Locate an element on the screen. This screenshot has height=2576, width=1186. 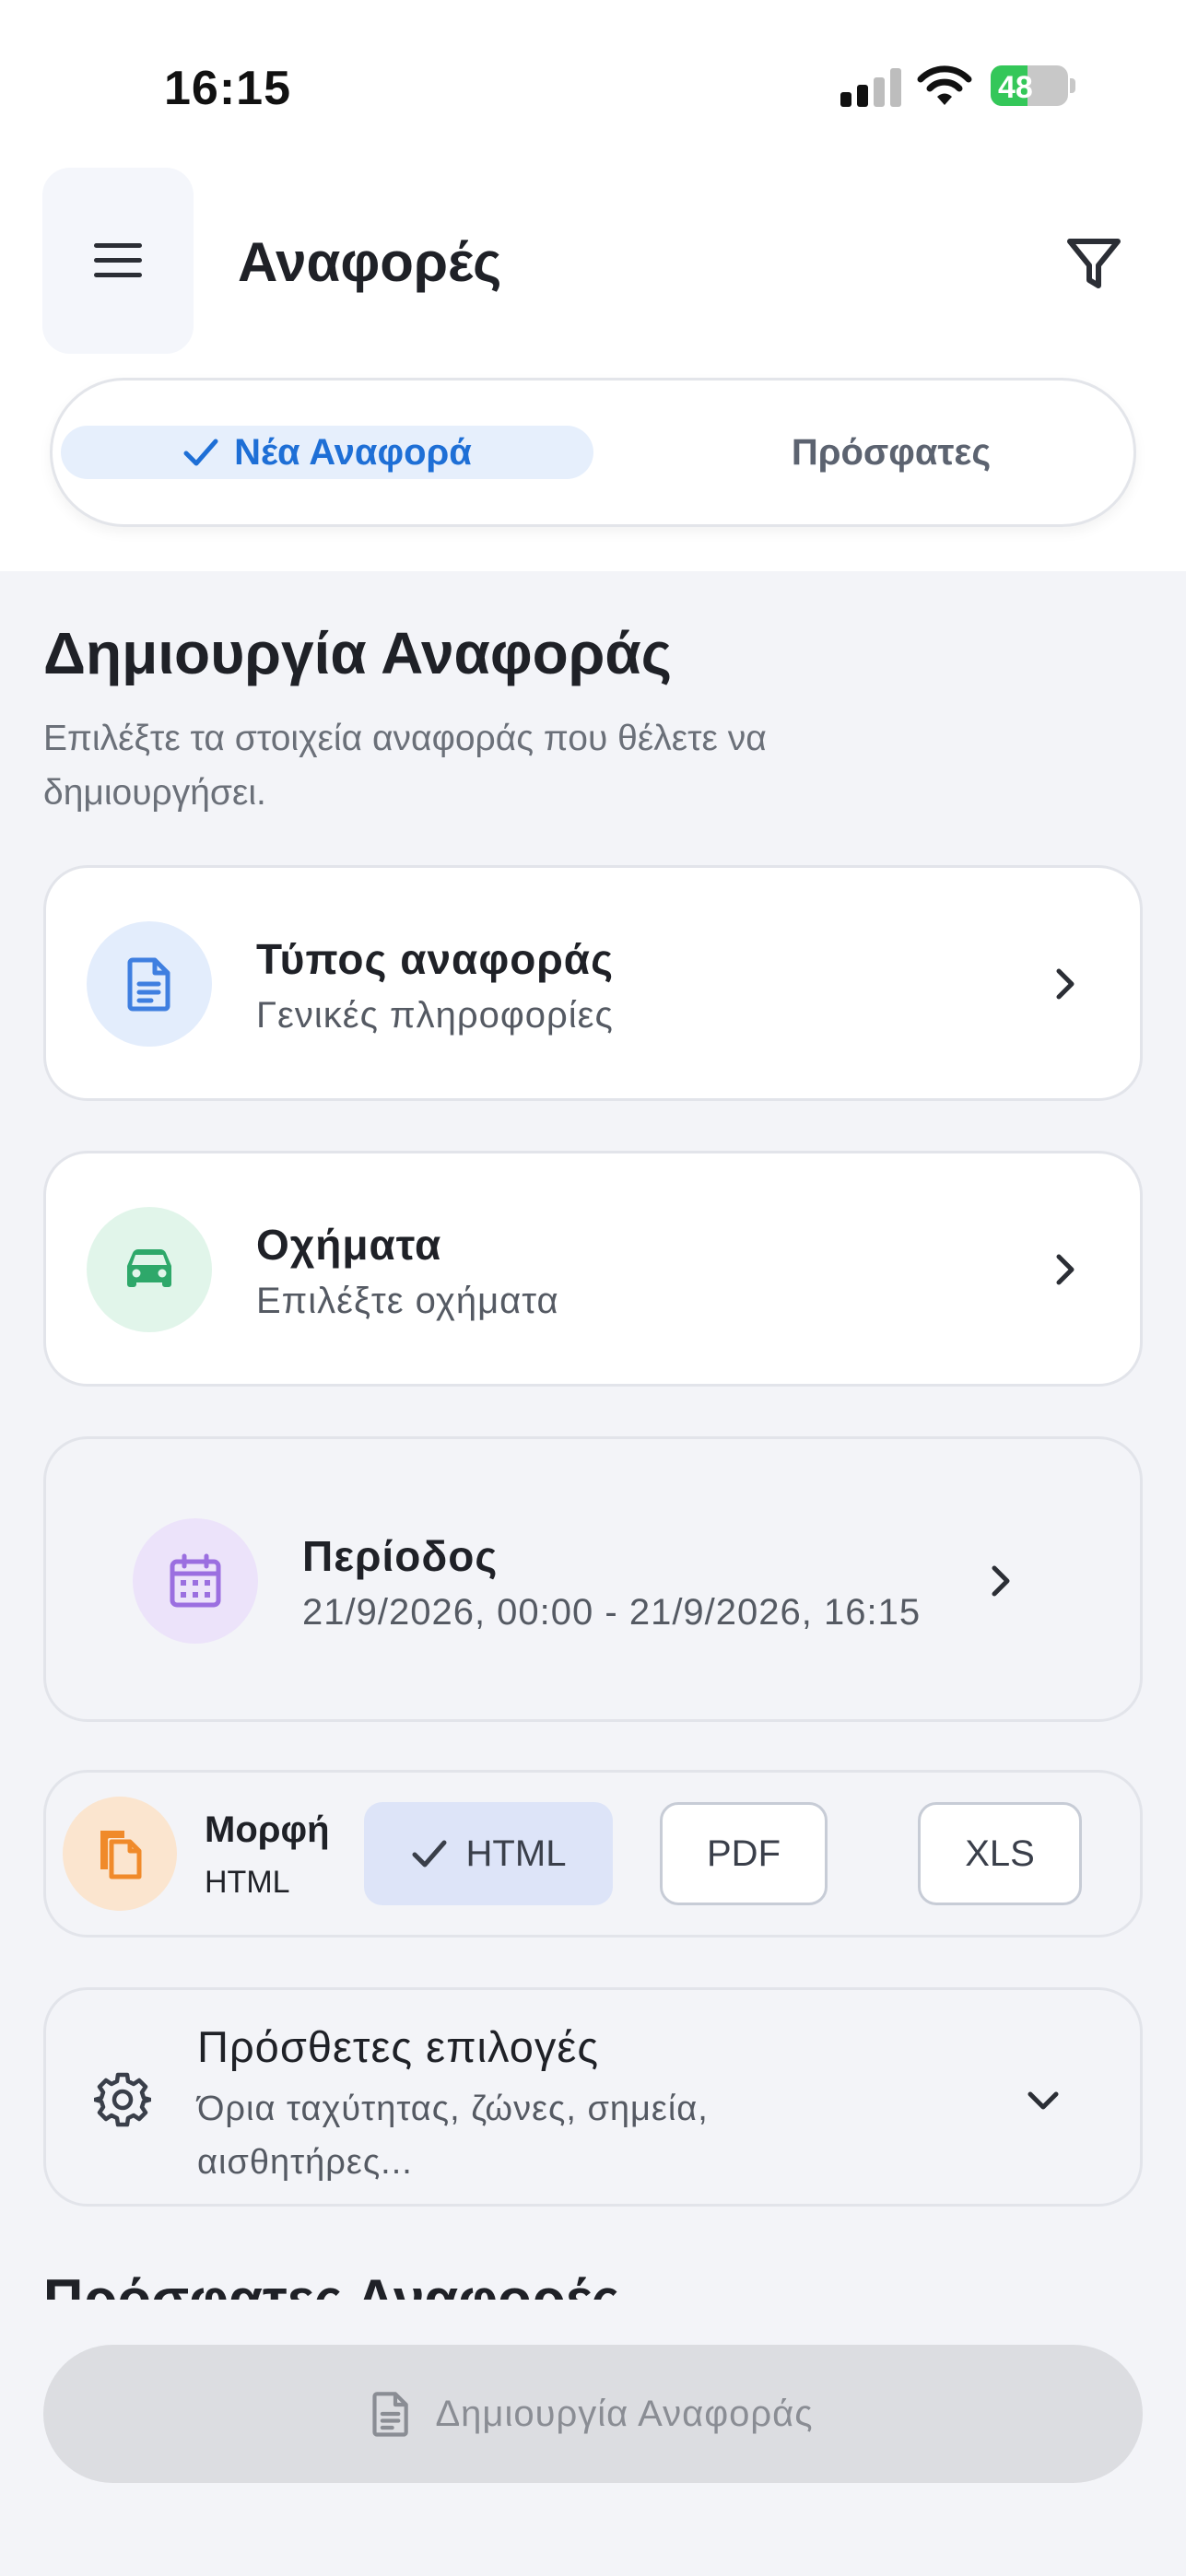
cellular-signal-icon is located at coordinates (870, 87).